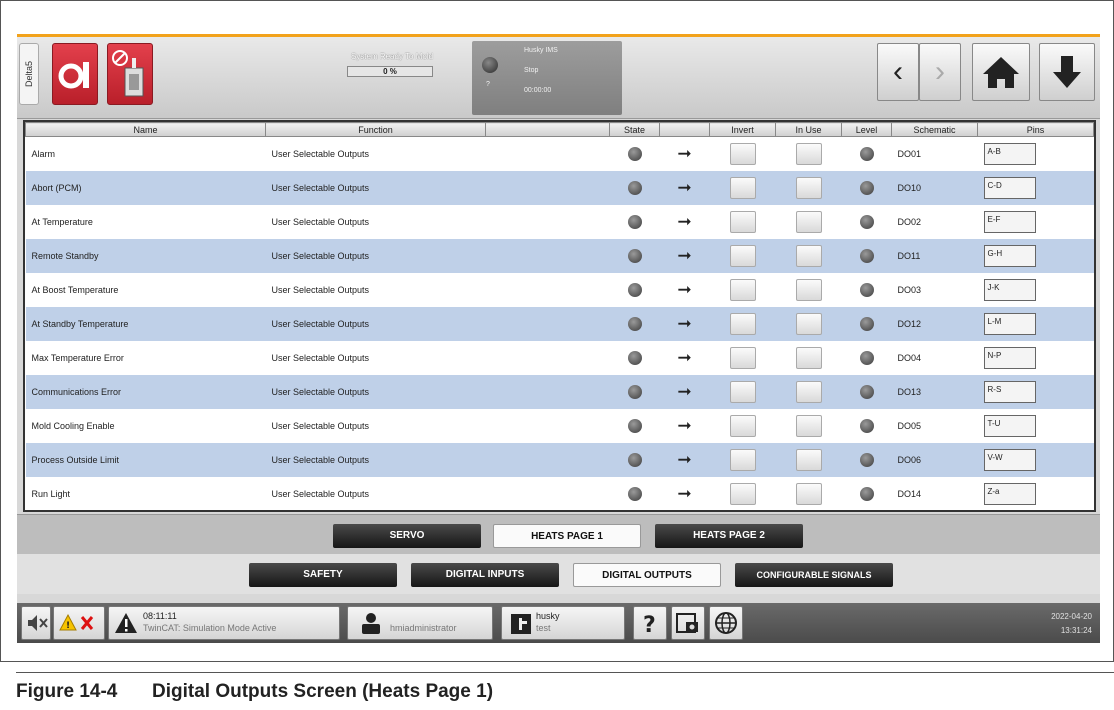 This screenshot has width=1114, height=710. What do you see at coordinates (909, 357) in the screenshot?
I see `schematic-value: DO04` at bounding box center [909, 357].